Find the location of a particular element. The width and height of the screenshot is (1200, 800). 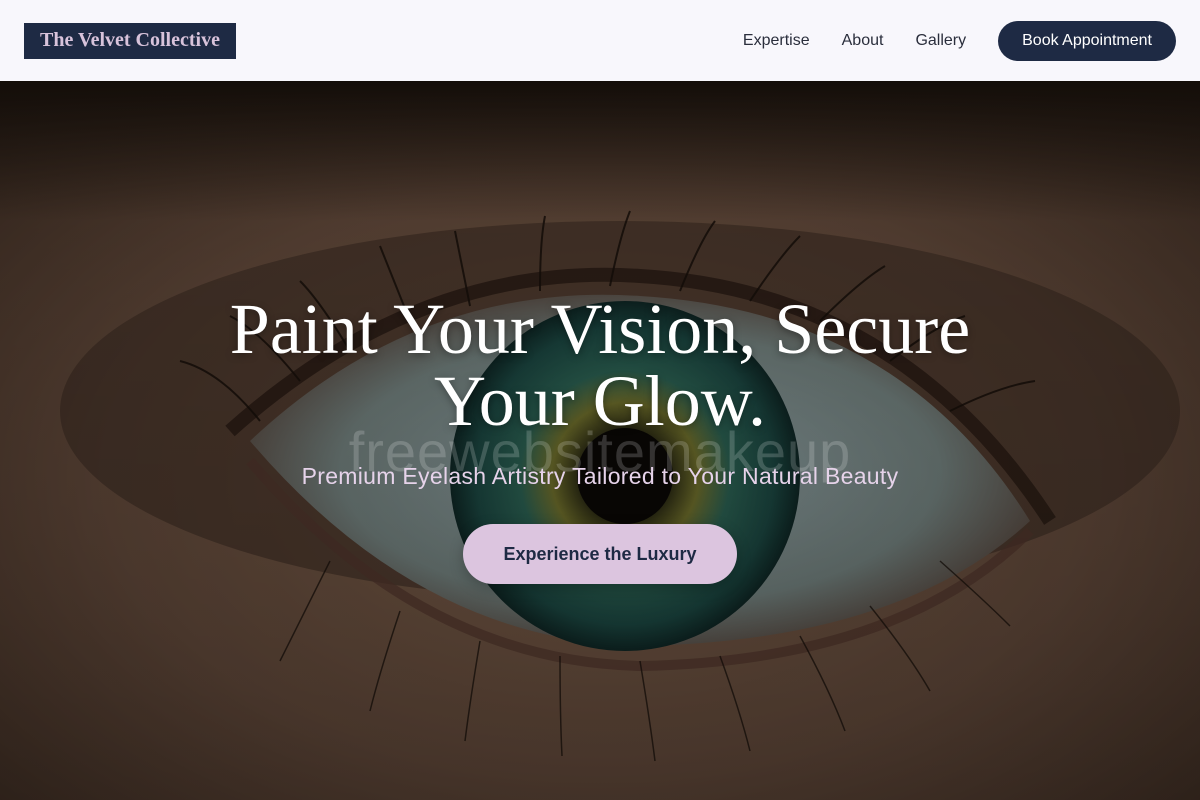

nav-link-about: About is located at coordinates (863, 41).